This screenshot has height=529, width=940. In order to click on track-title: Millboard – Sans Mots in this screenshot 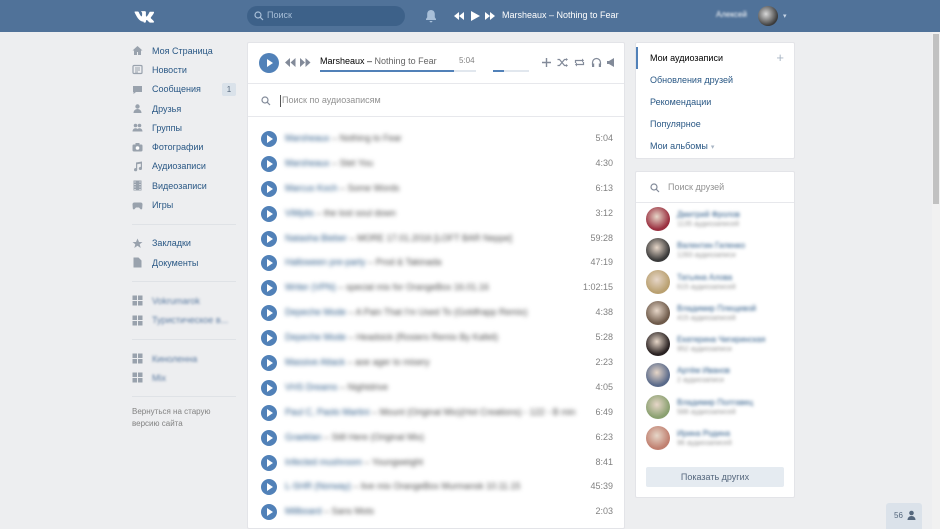, I will do `click(329, 511)`.